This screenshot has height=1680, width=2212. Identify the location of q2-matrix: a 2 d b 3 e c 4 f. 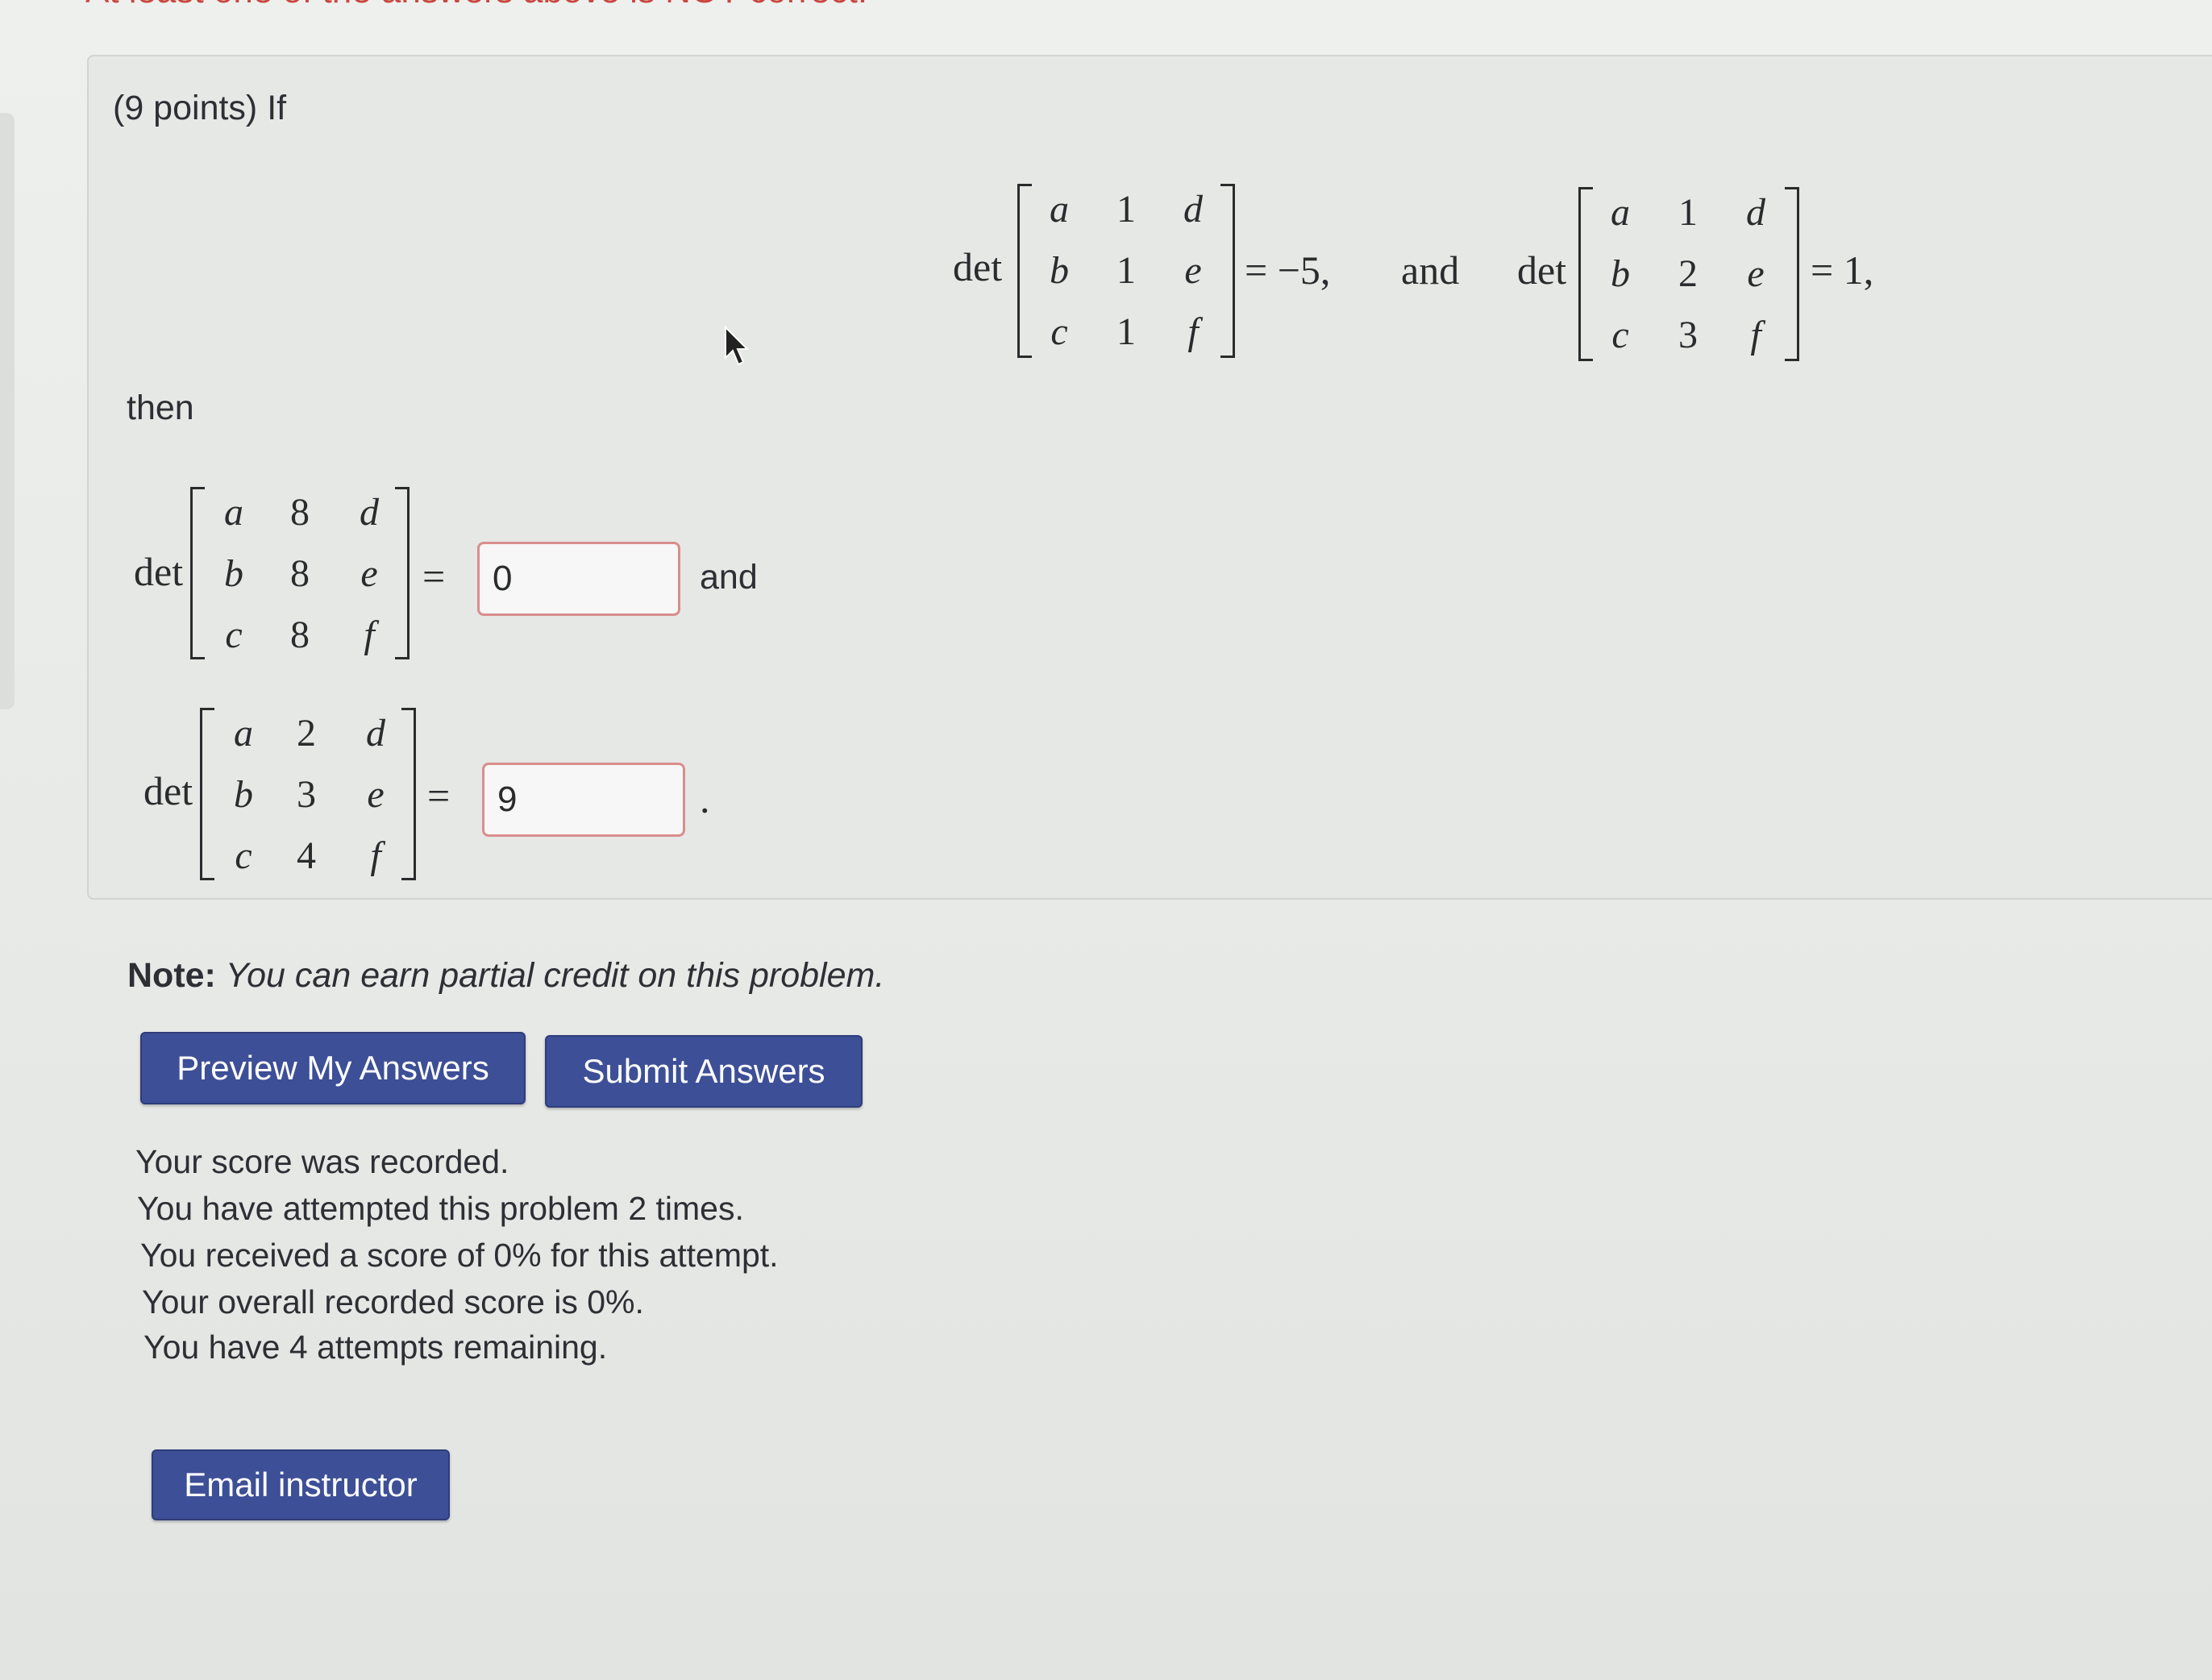
(308, 794).